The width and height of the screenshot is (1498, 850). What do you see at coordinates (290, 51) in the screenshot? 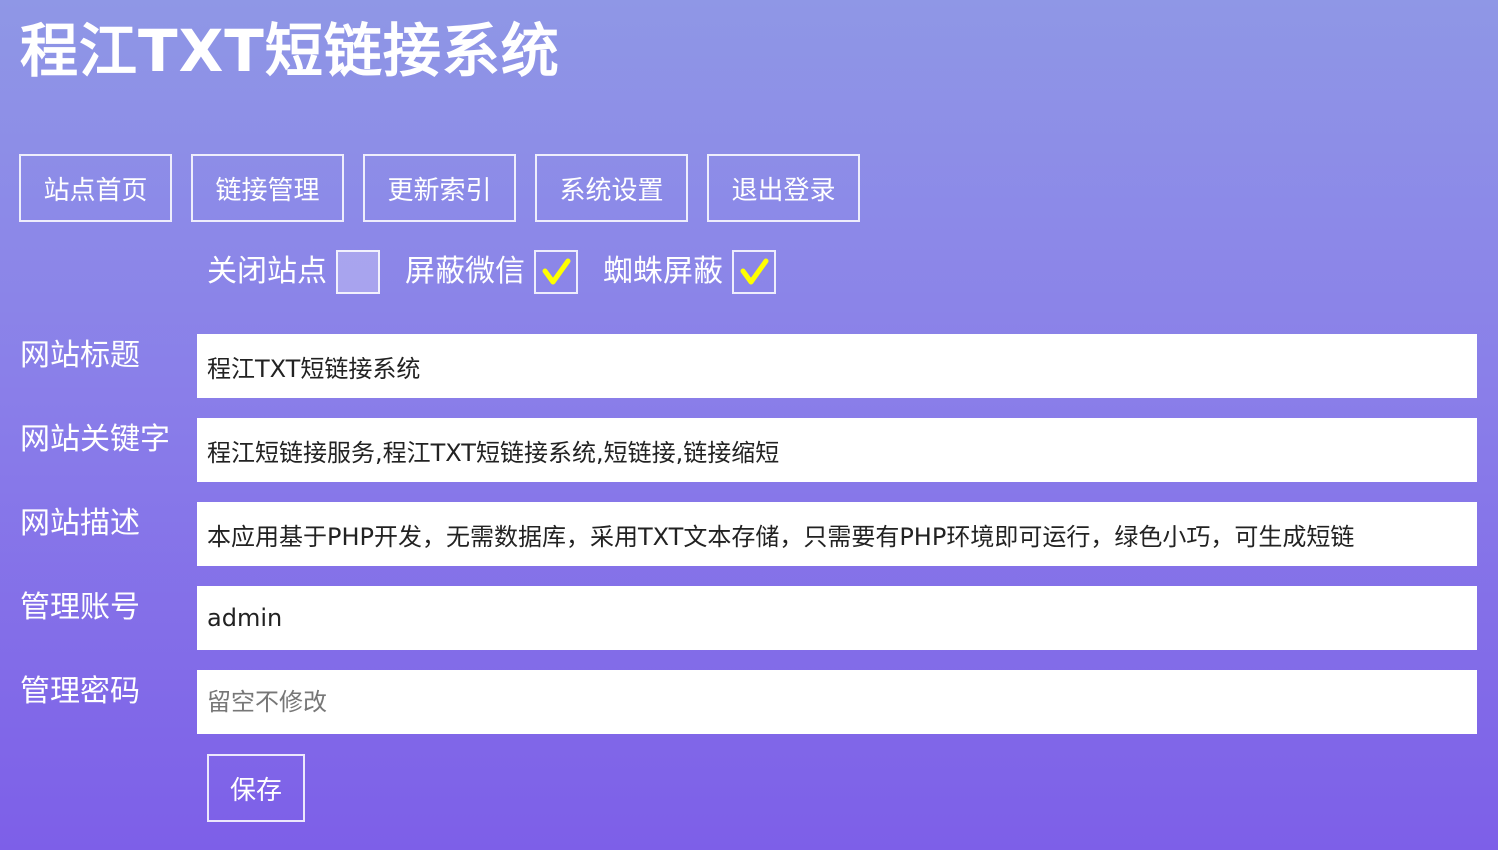
I see `page-title: 程江TXT短链接系统` at bounding box center [290, 51].